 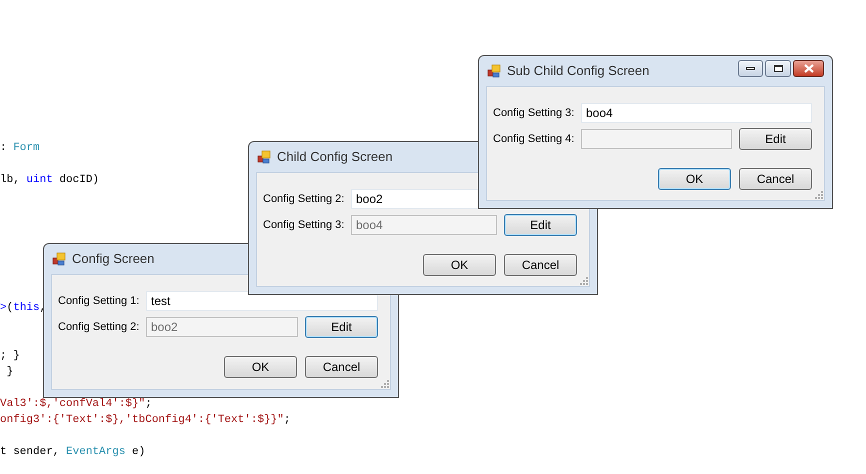 I want to click on maximize-button, so click(x=778, y=68).